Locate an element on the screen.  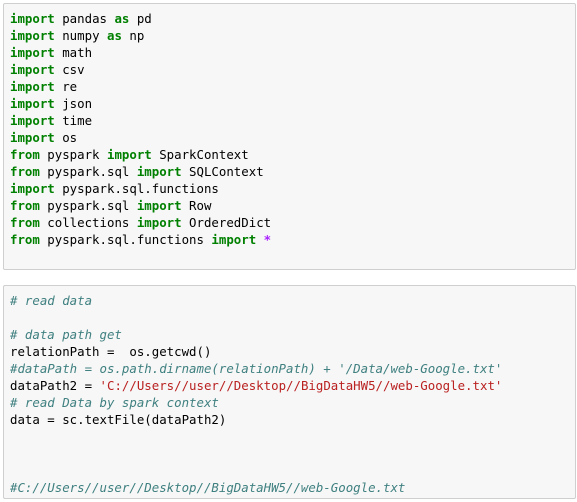
code-line: from collections import OrderedDict is located at coordinates (289, 222).